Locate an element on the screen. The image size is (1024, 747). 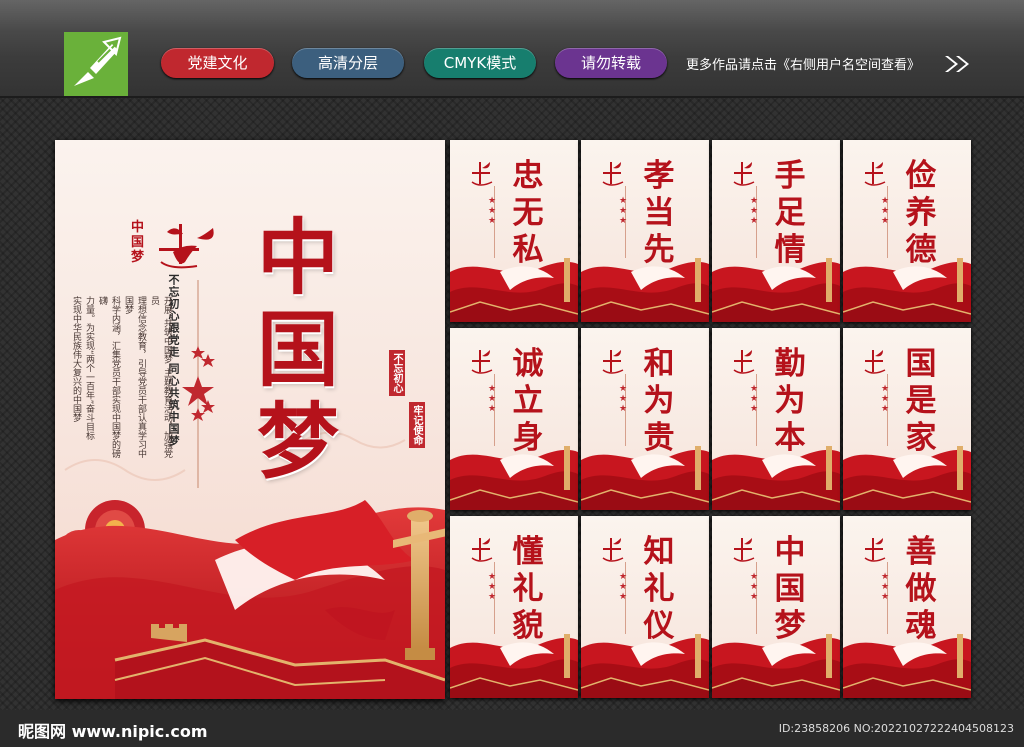
poster-title: 中 国 梦 is located at coordinates (298, 350).